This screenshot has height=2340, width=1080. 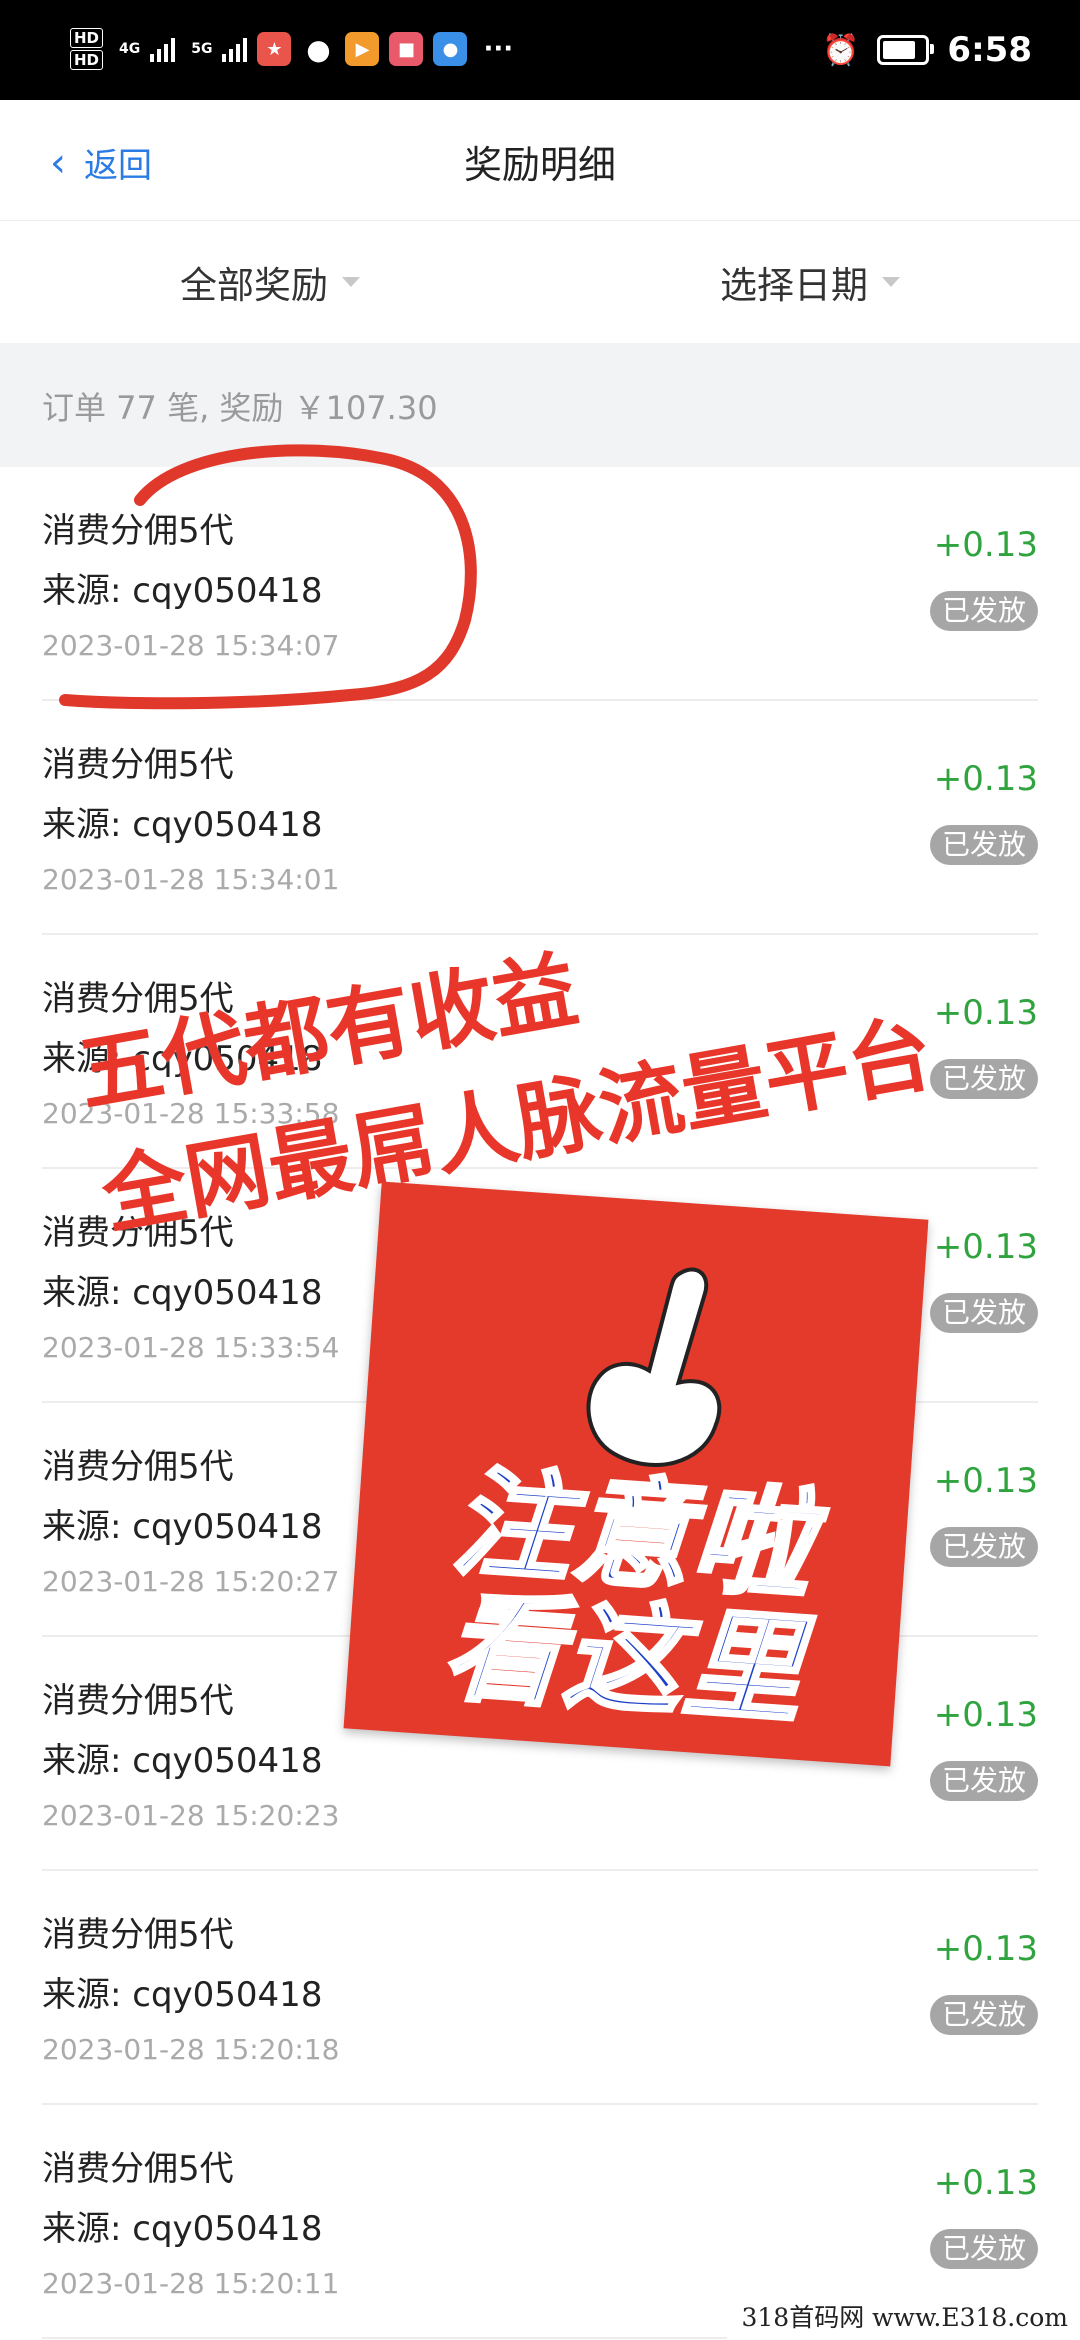 What do you see at coordinates (191, 1815) in the screenshot?
I see `reward-time: 2023-01-28 15:20:23` at bounding box center [191, 1815].